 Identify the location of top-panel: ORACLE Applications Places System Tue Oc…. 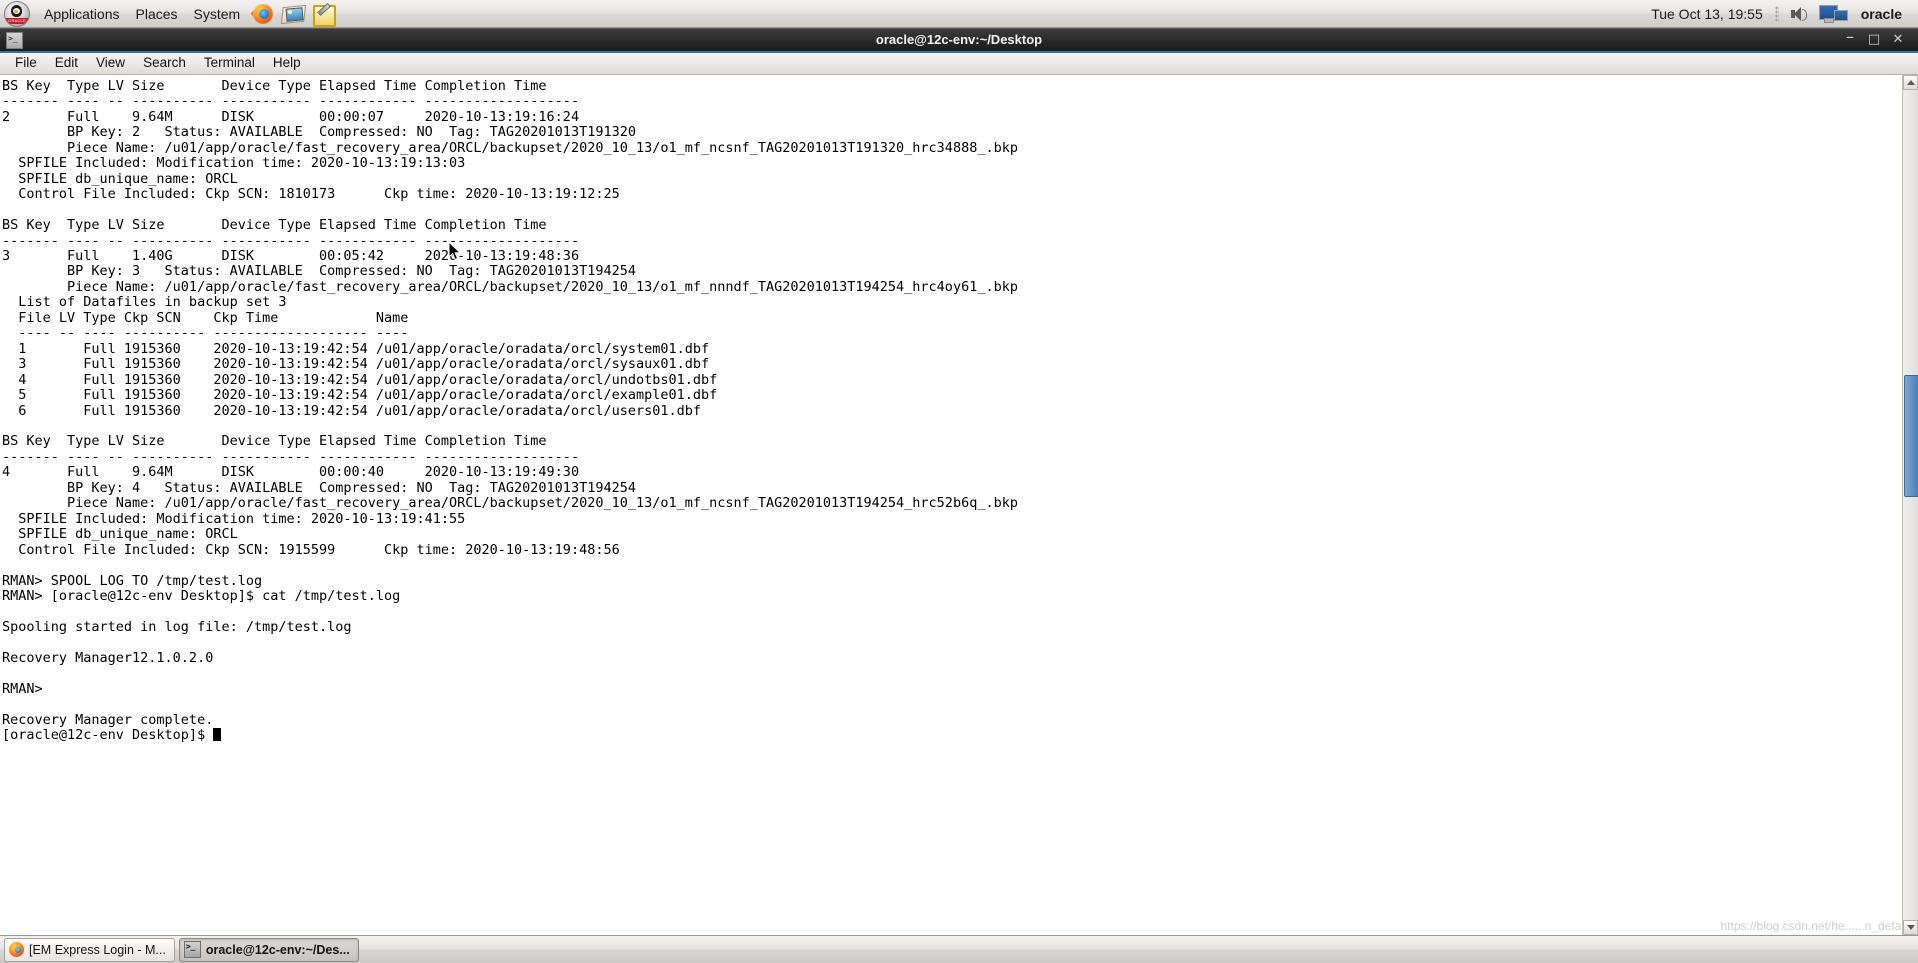
(959, 14).